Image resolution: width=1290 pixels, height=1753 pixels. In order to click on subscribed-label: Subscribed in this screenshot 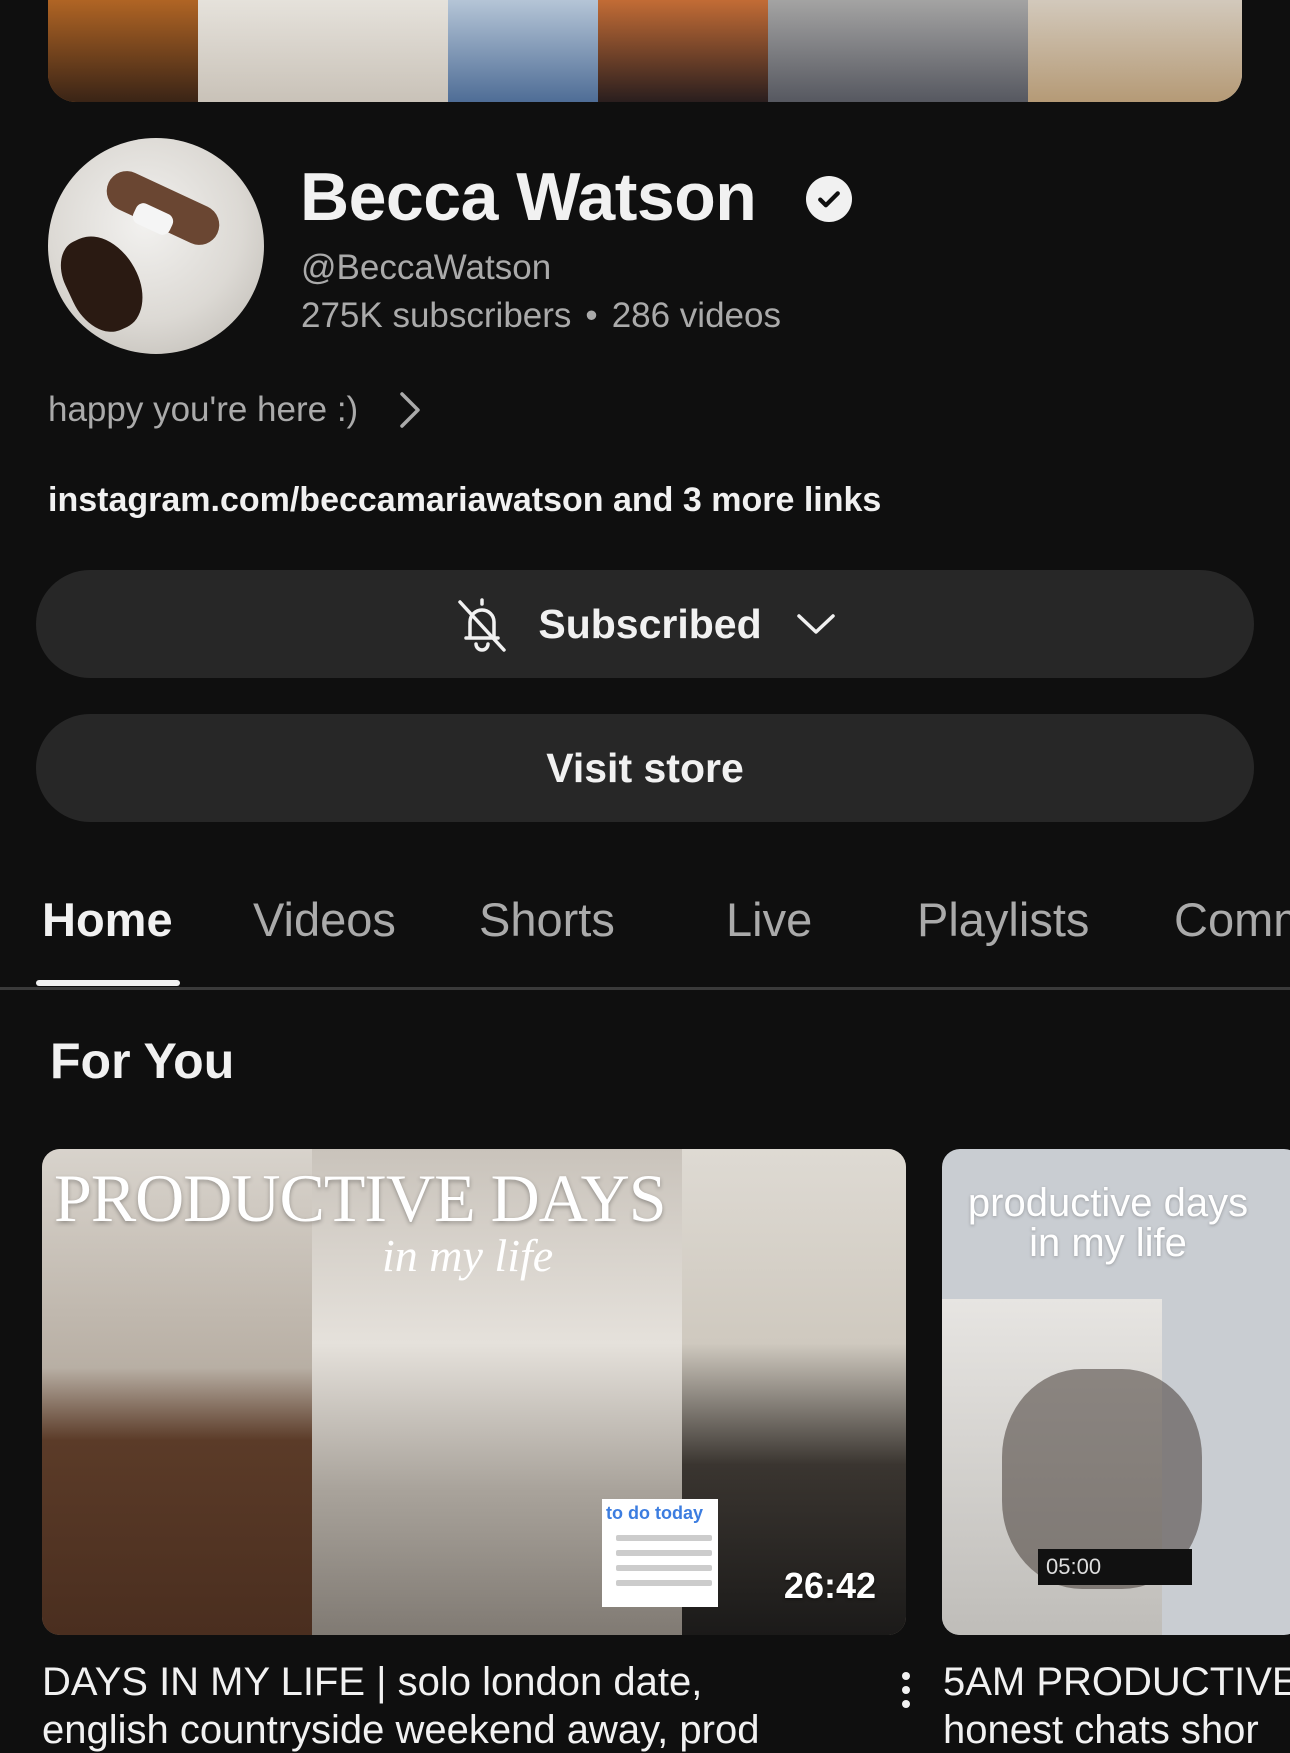, I will do `click(650, 623)`.